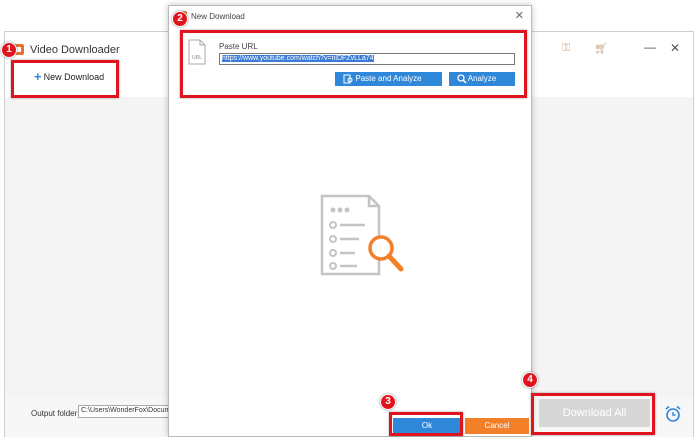 This screenshot has height=437, width=700. I want to click on main-window-title: Video Downloader, so click(75, 50).